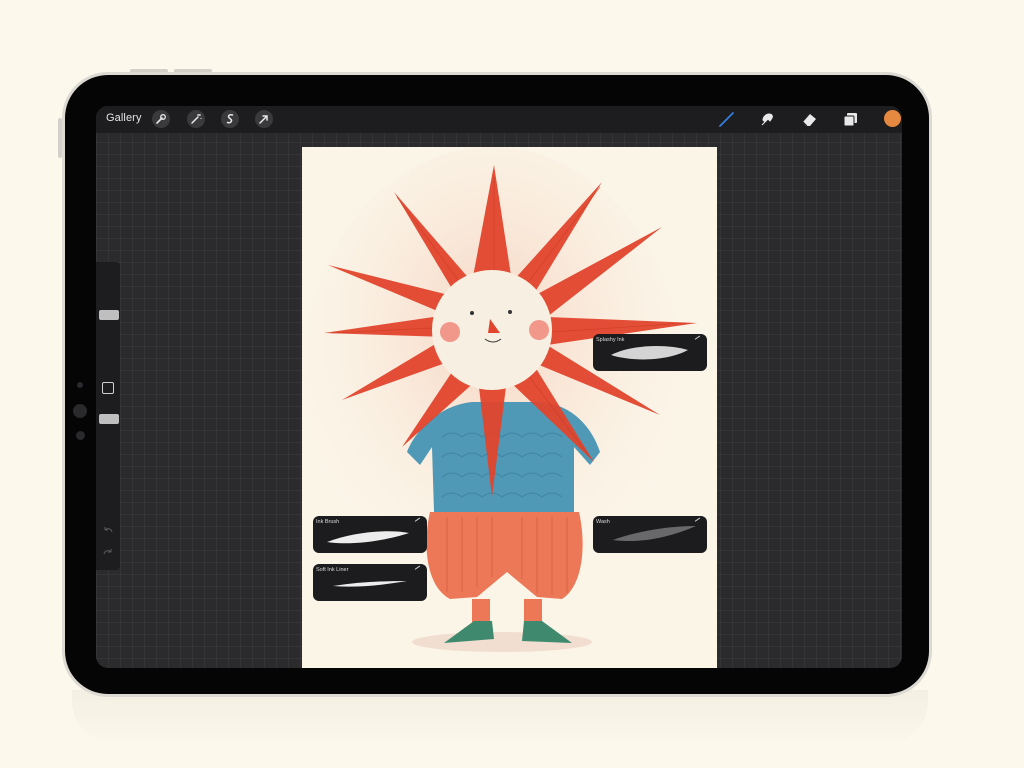 The width and height of the screenshot is (1024, 768). I want to click on bezel-dot-large, so click(80, 411).